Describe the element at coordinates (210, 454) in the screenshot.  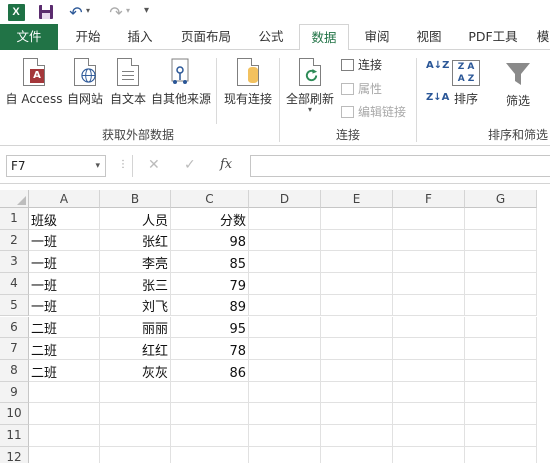
I see `cell-c12` at that location.